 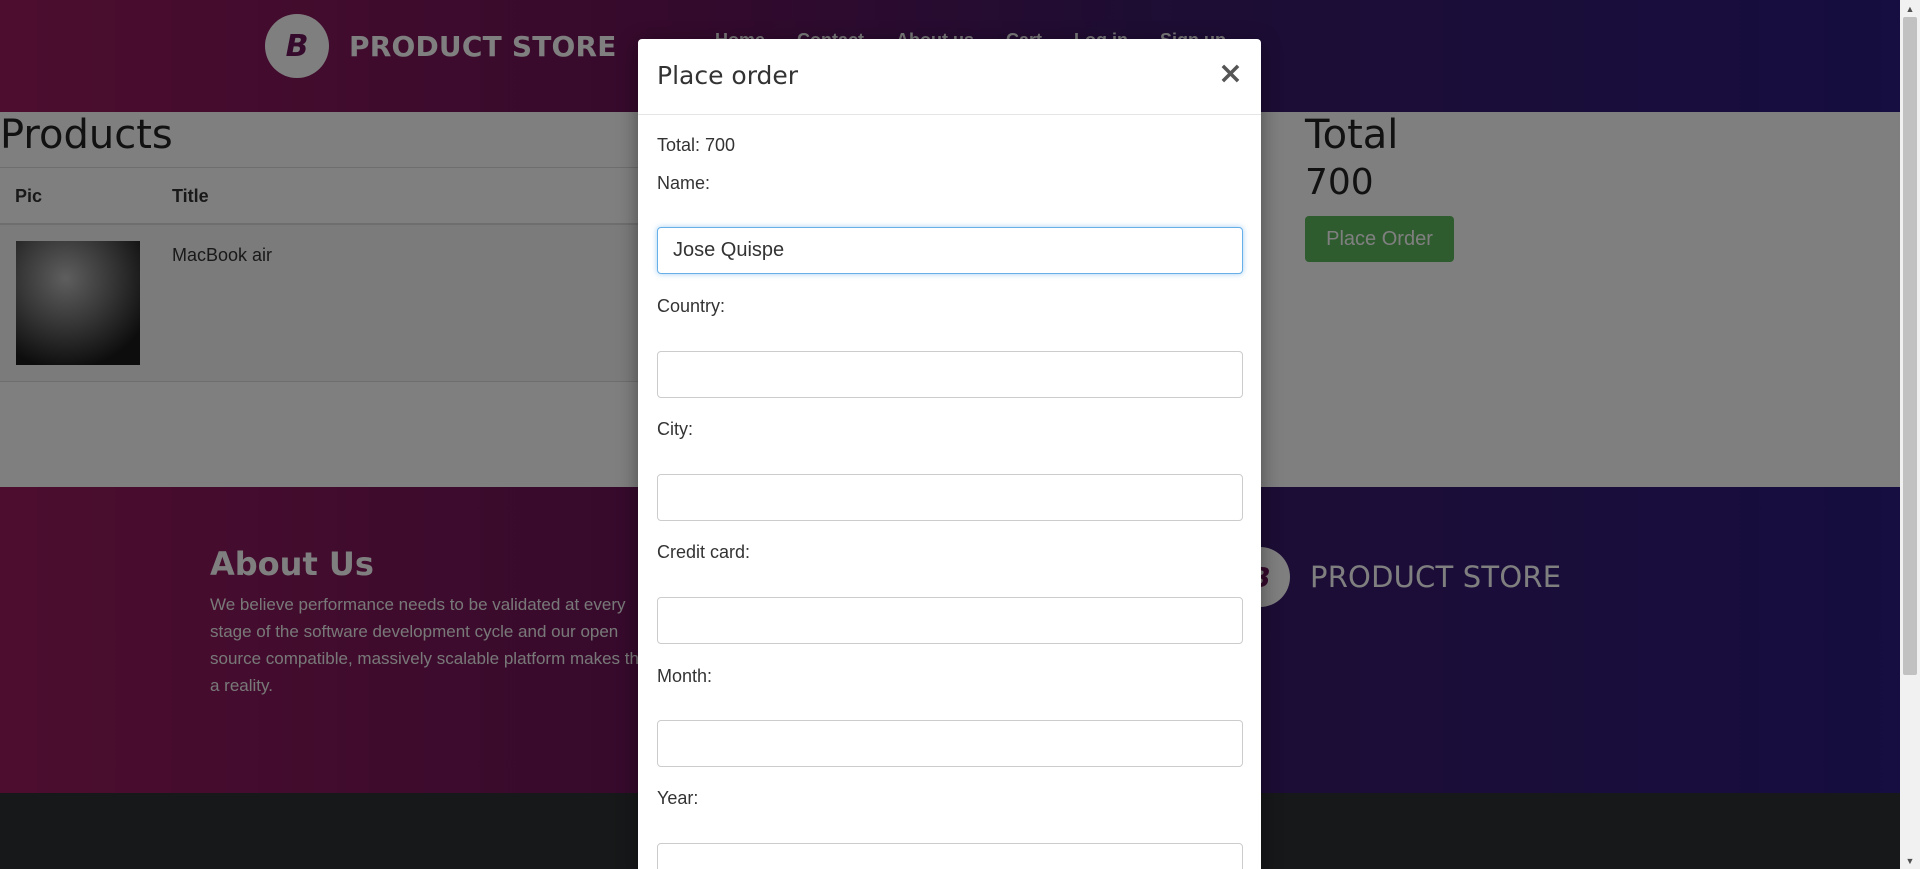 What do you see at coordinates (950, 497) in the screenshot?
I see `city-field` at bounding box center [950, 497].